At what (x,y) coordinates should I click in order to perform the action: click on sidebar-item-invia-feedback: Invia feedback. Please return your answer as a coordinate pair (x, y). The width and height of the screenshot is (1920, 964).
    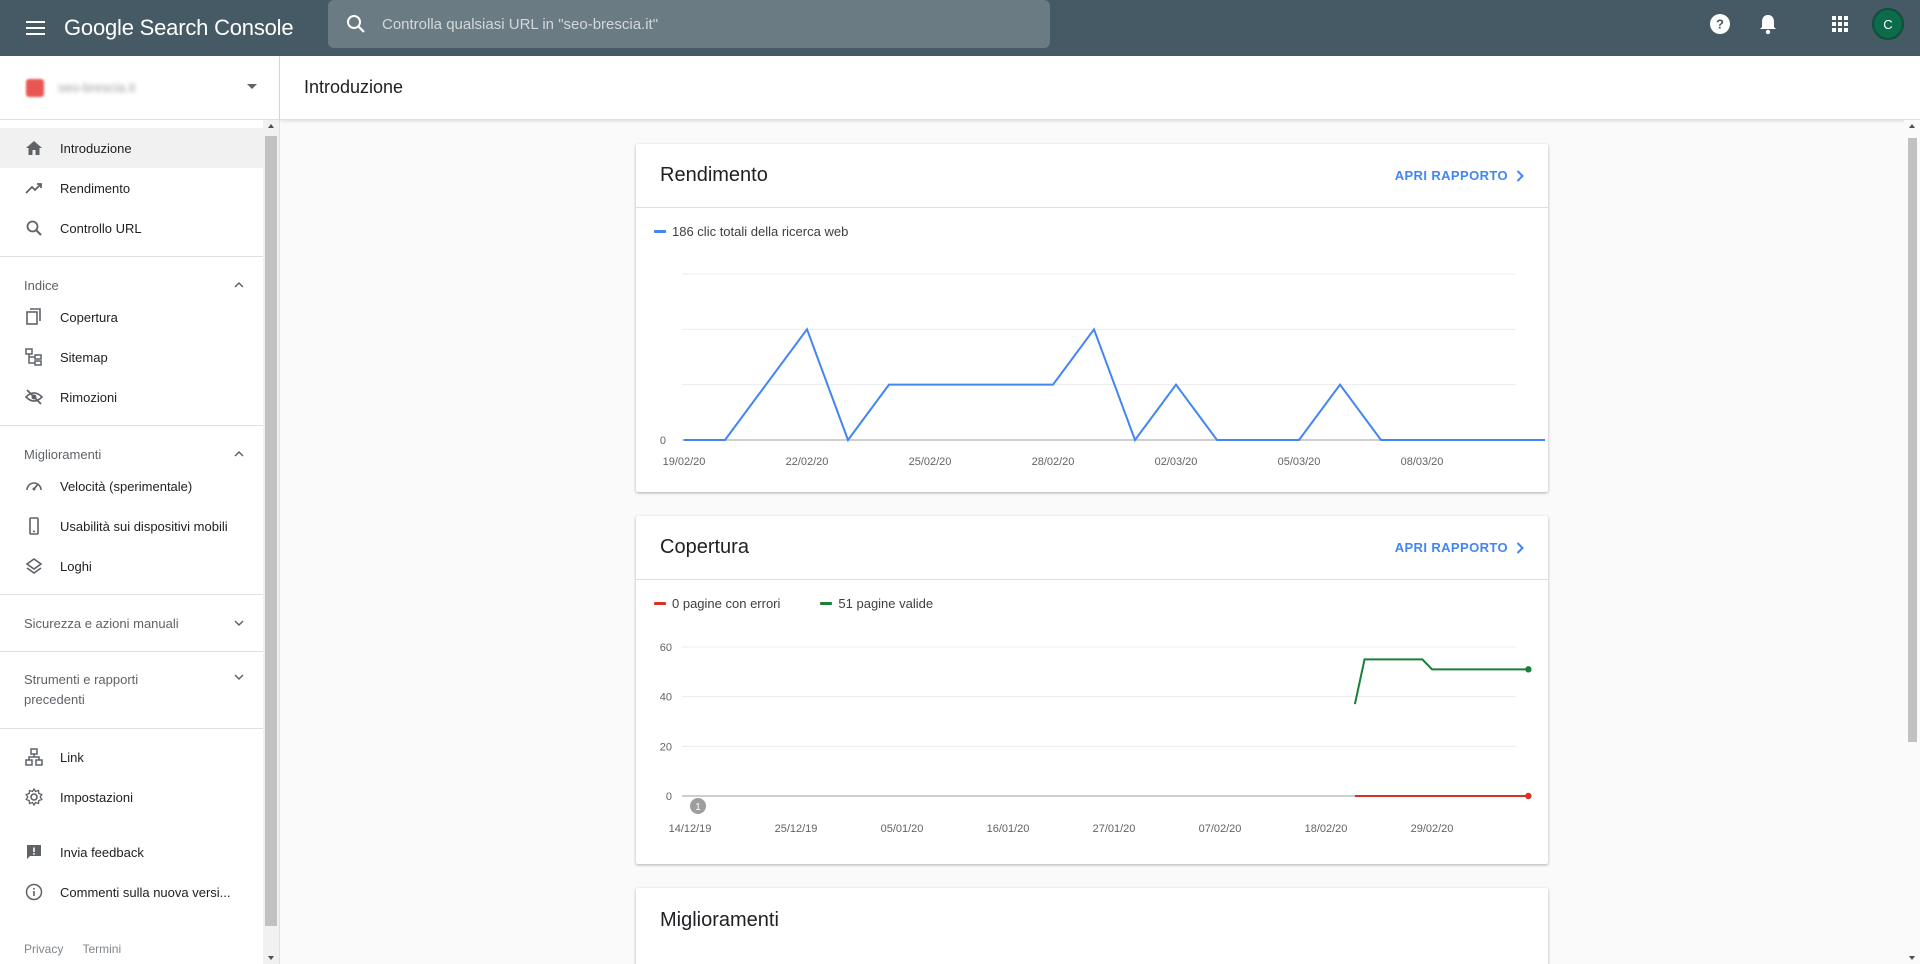
    Looking at the image, I should click on (132, 852).